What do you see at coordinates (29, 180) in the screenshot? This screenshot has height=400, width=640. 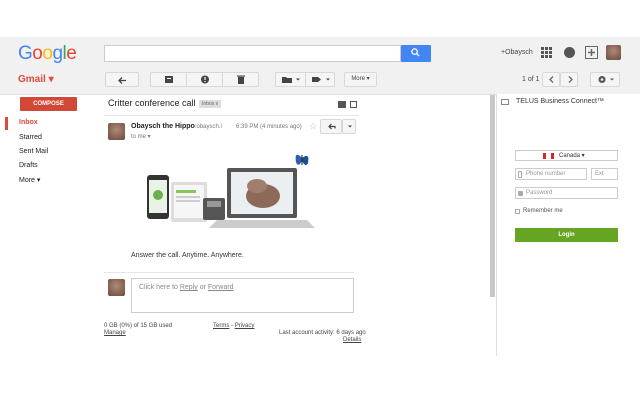 I see `sidebar-item-more: More ▾` at bounding box center [29, 180].